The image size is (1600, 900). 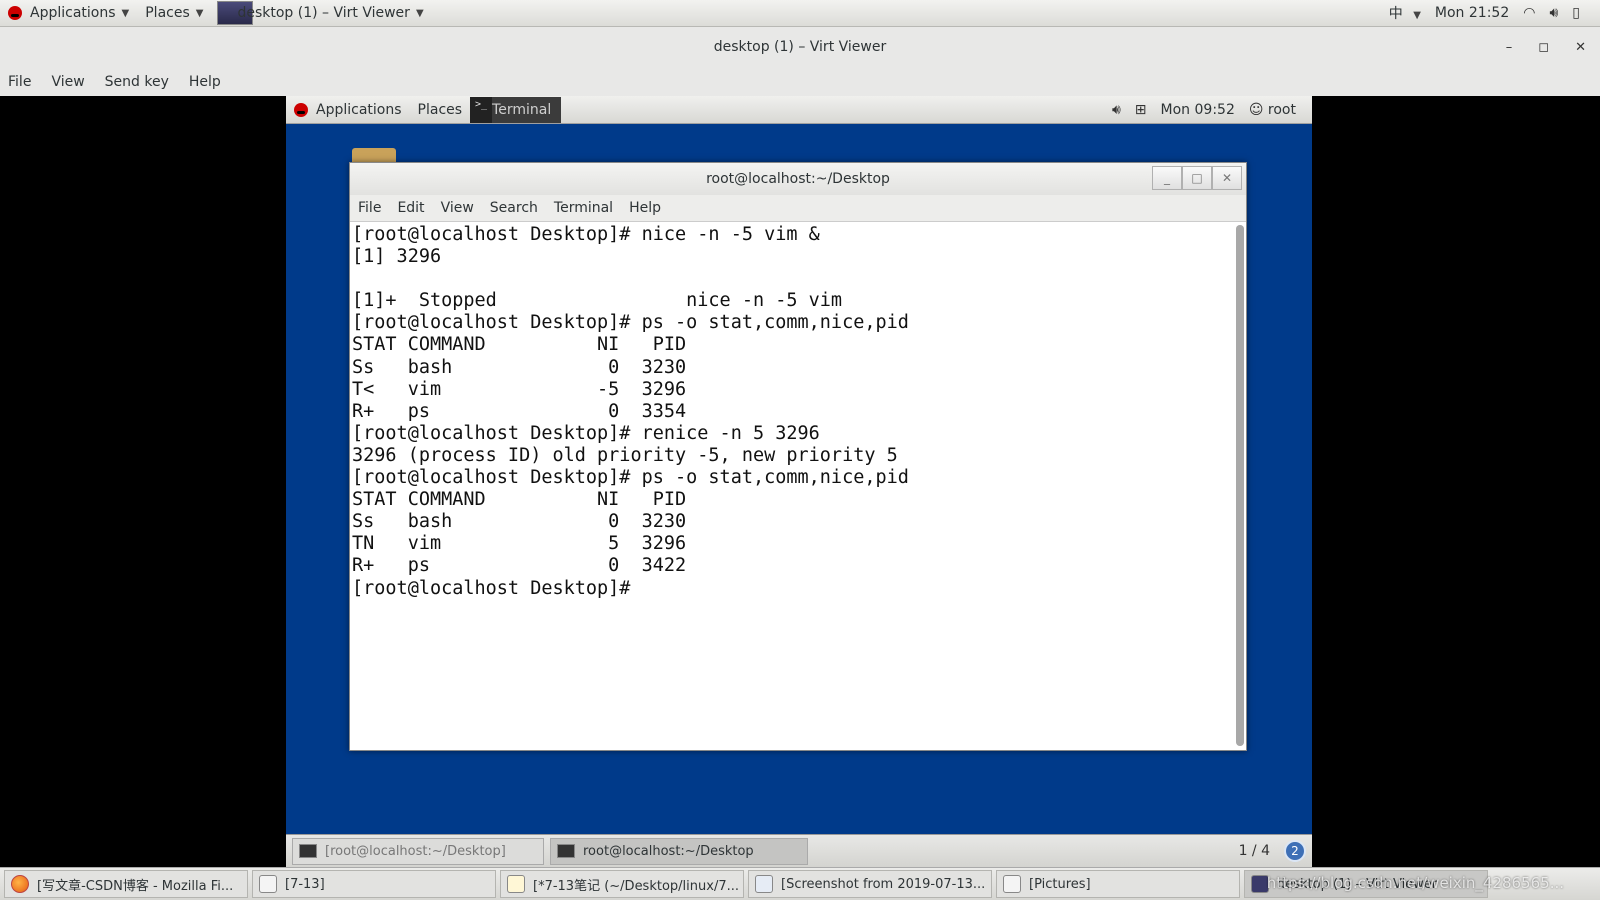 I want to click on terminal-menubar: File Edit View Search Terminal Help, so click(x=798, y=208).